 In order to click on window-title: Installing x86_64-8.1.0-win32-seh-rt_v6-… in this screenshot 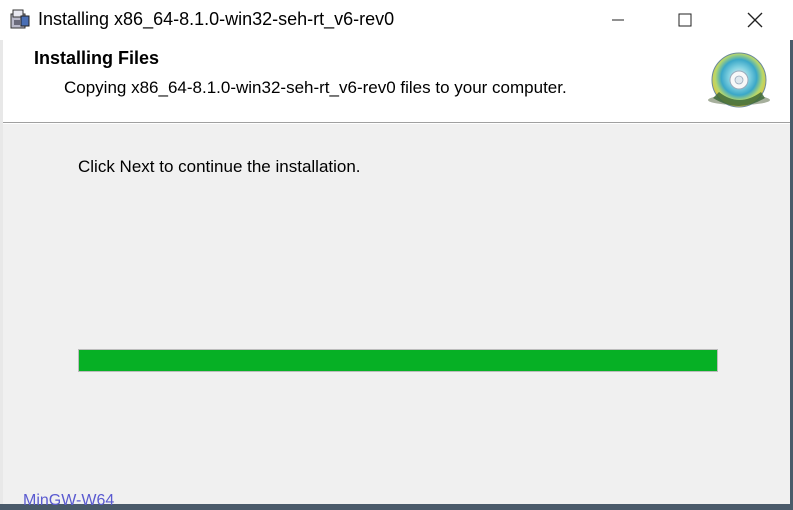, I will do `click(216, 19)`.